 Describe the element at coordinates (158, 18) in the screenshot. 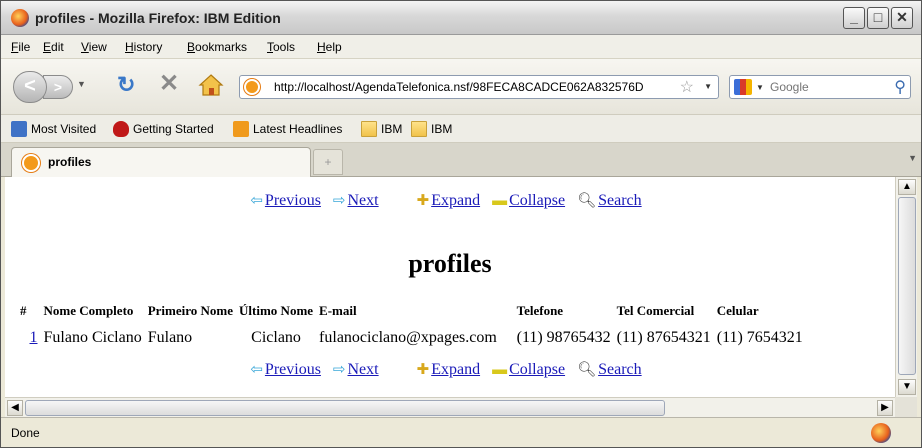

I see `window-title: profiles - Mozilla Firefox: IBM Edition` at that location.